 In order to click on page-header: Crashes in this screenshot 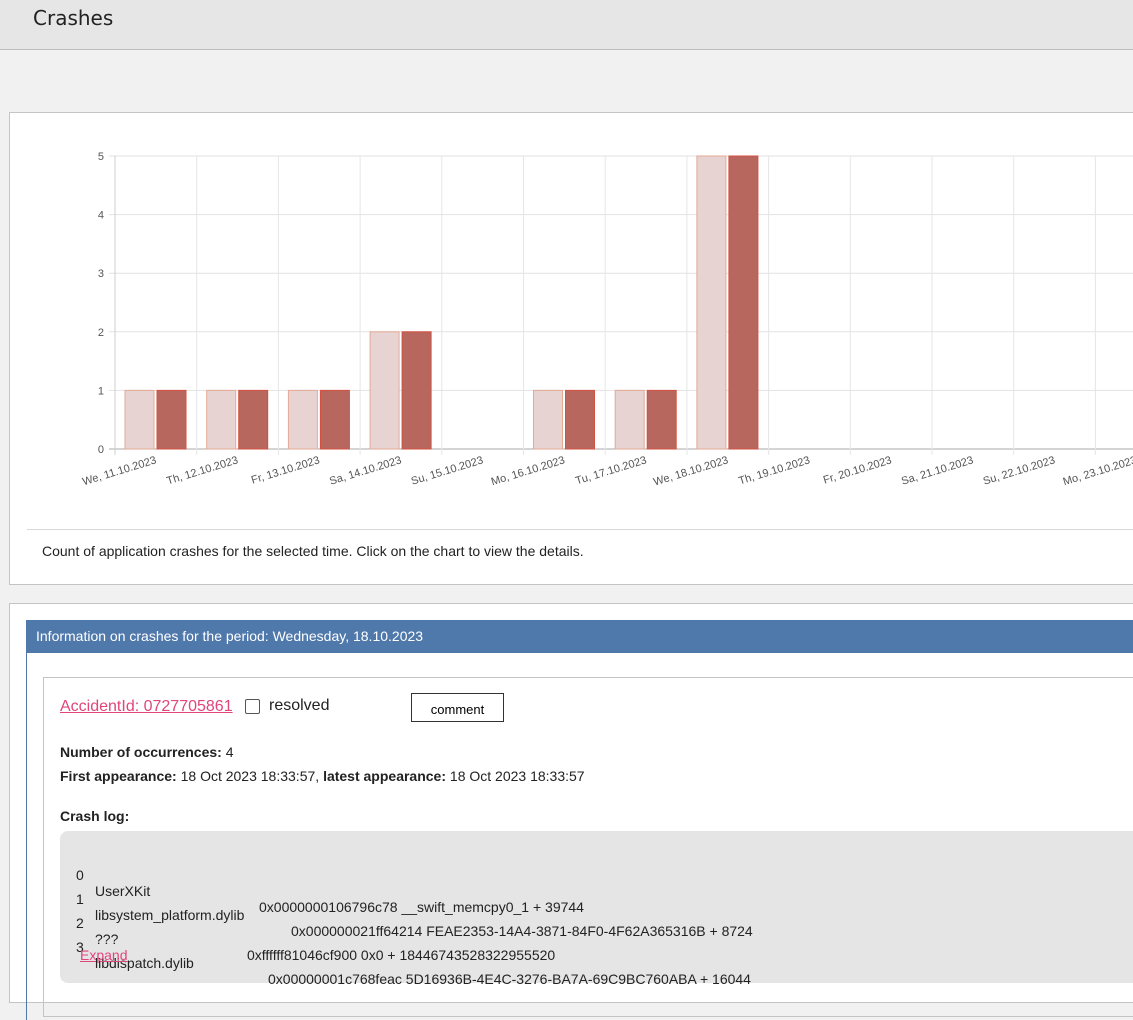, I will do `click(566, 25)`.